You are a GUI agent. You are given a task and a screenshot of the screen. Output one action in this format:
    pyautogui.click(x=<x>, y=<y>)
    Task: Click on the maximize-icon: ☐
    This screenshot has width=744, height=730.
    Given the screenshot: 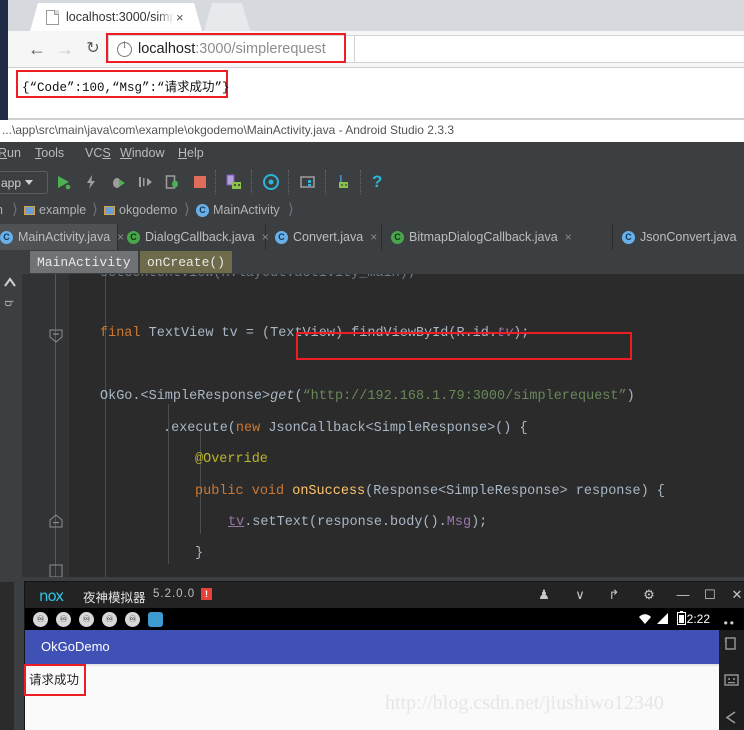 What is the action you would take?
    pyautogui.click(x=710, y=594)
    